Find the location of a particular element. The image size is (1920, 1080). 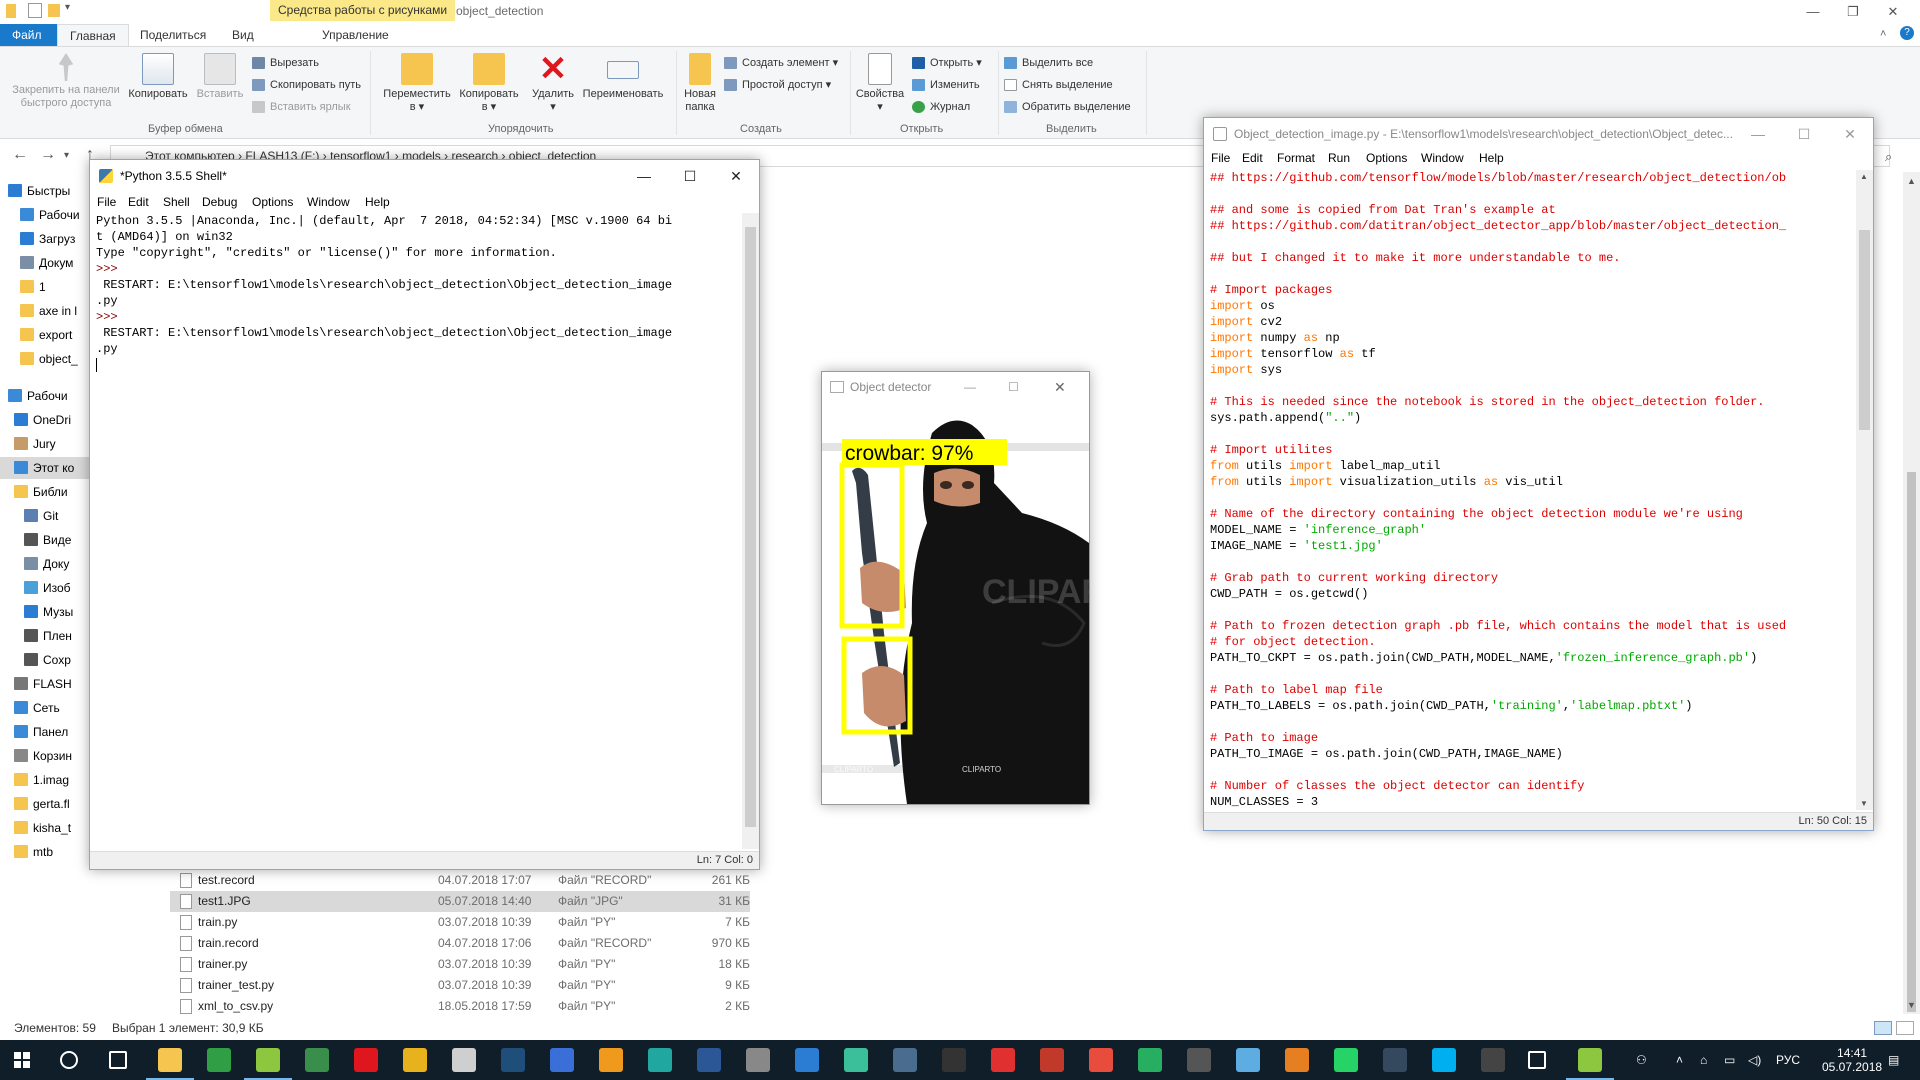

nav-item: kisha_t is located at coordinates (46, 828).